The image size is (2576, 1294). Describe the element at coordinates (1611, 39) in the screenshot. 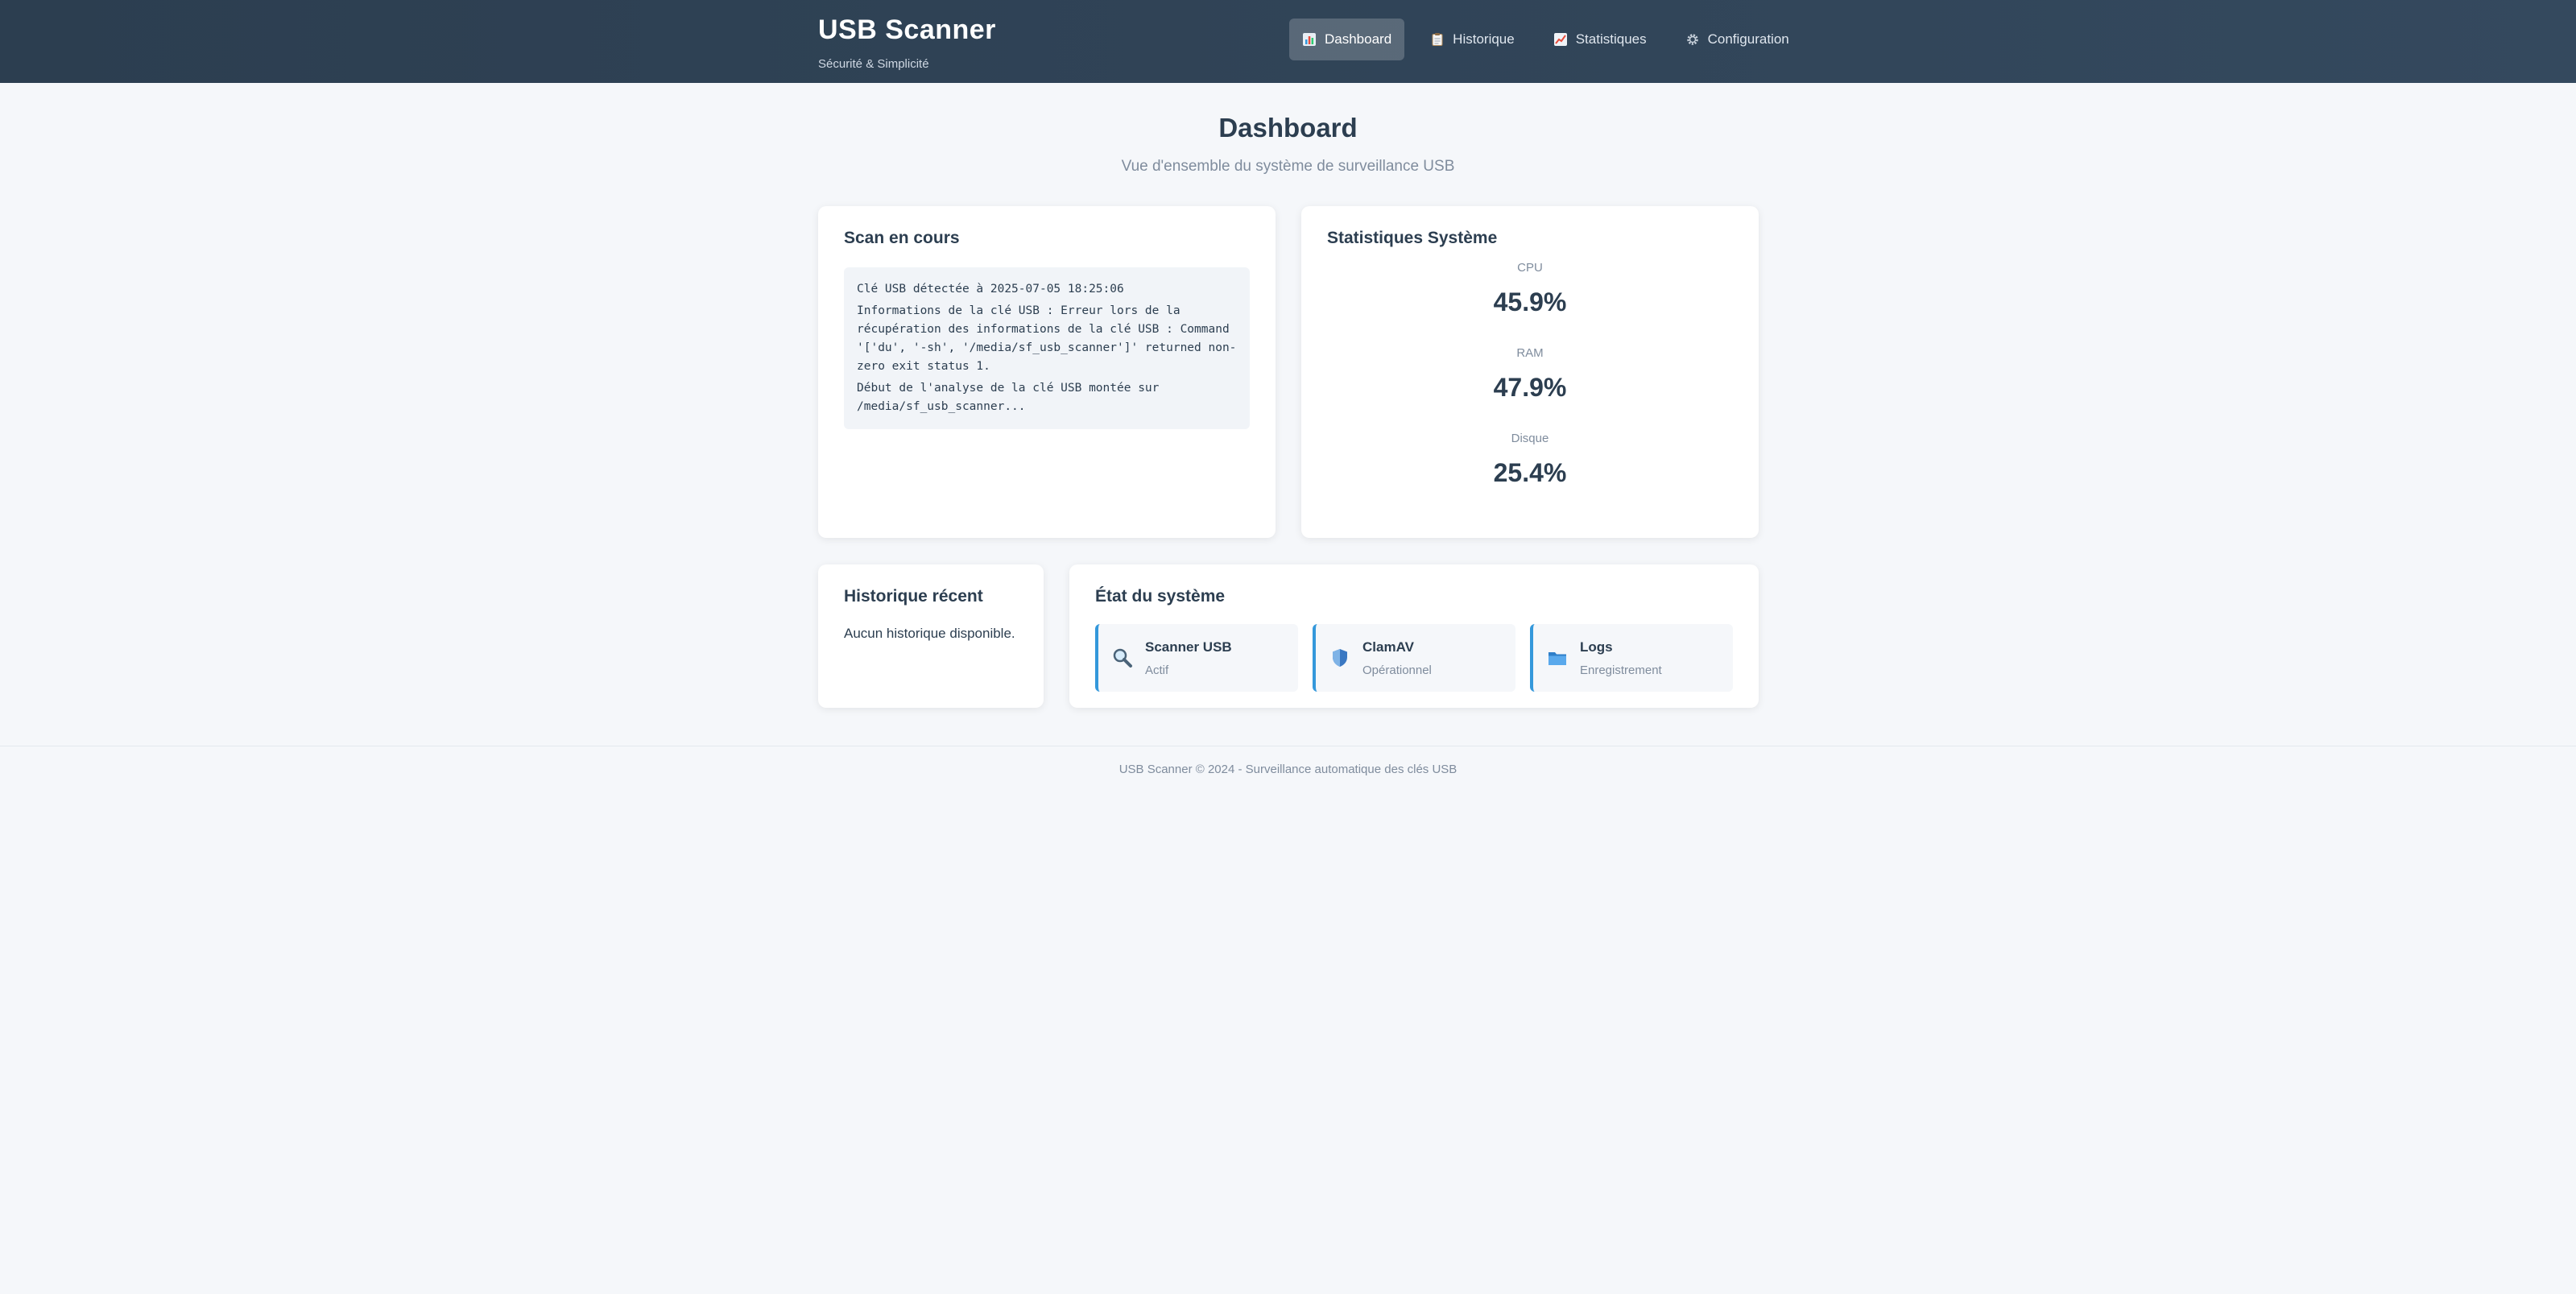

I see `nav-statistiques-label: Statistiques` at that location.